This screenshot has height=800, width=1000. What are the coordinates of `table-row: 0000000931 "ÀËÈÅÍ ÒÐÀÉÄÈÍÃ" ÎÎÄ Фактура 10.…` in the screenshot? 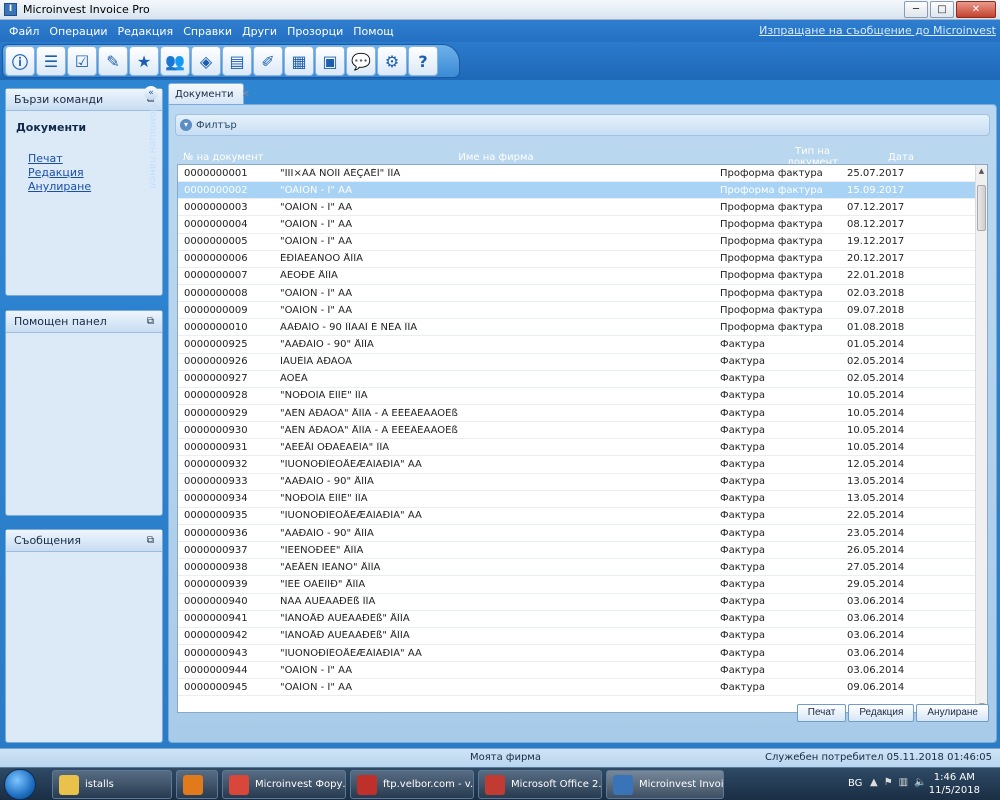 It's located at (582, 448).